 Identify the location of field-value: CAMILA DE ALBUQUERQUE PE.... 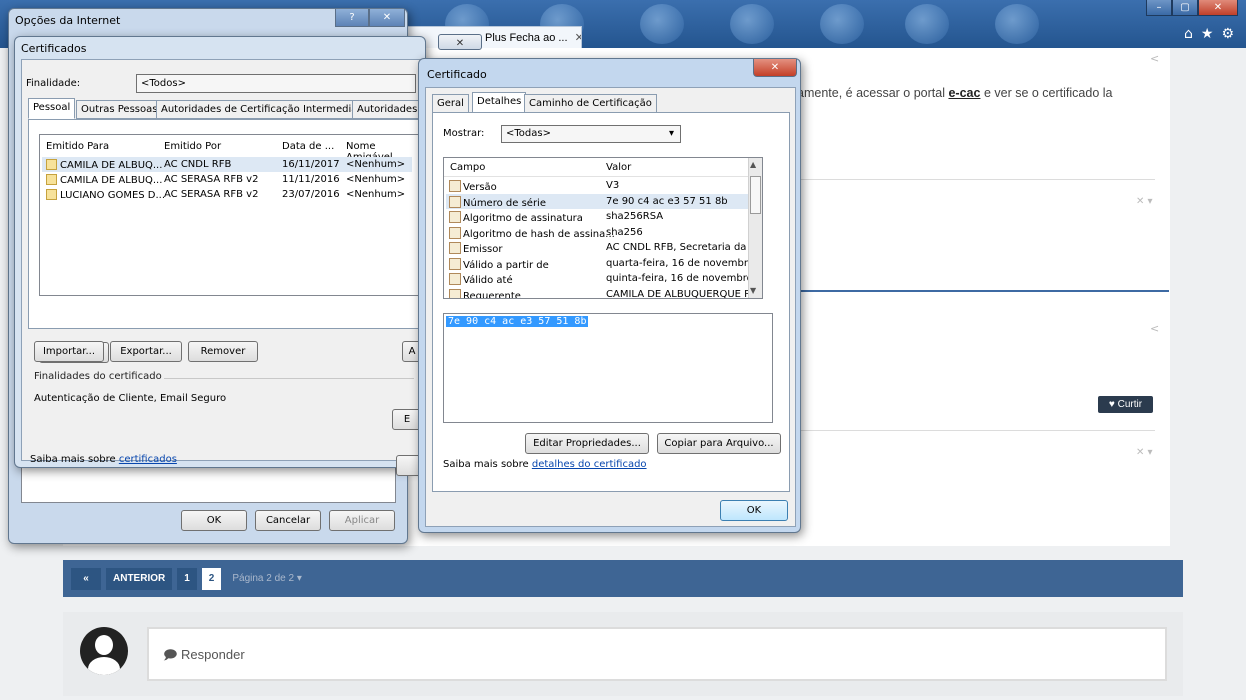
(684, 294).